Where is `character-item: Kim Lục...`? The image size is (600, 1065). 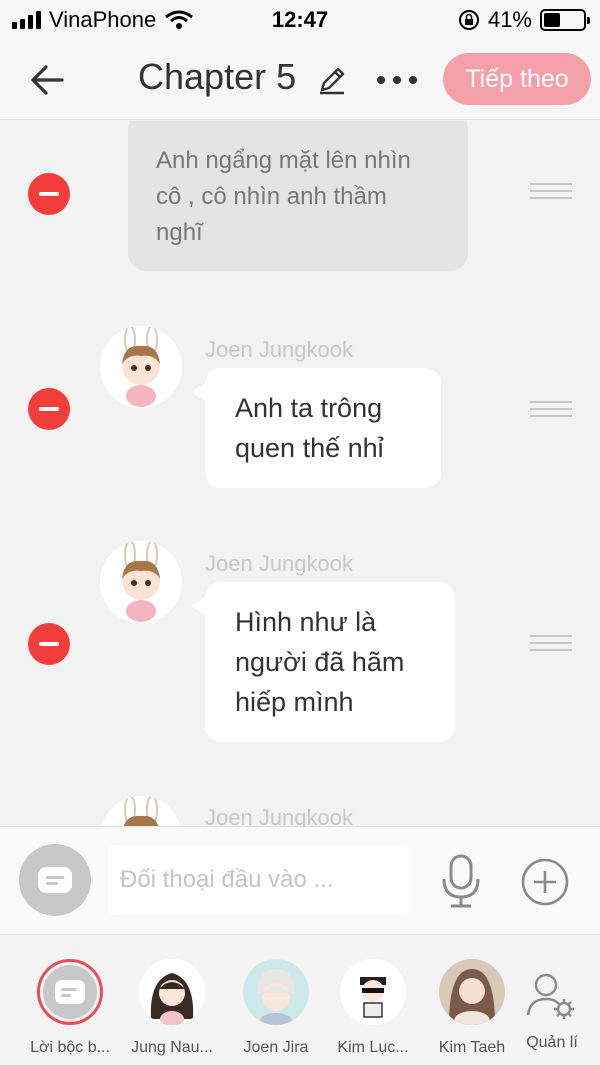 character-item: Kim Lục... is located at coordinates (373, 1008).